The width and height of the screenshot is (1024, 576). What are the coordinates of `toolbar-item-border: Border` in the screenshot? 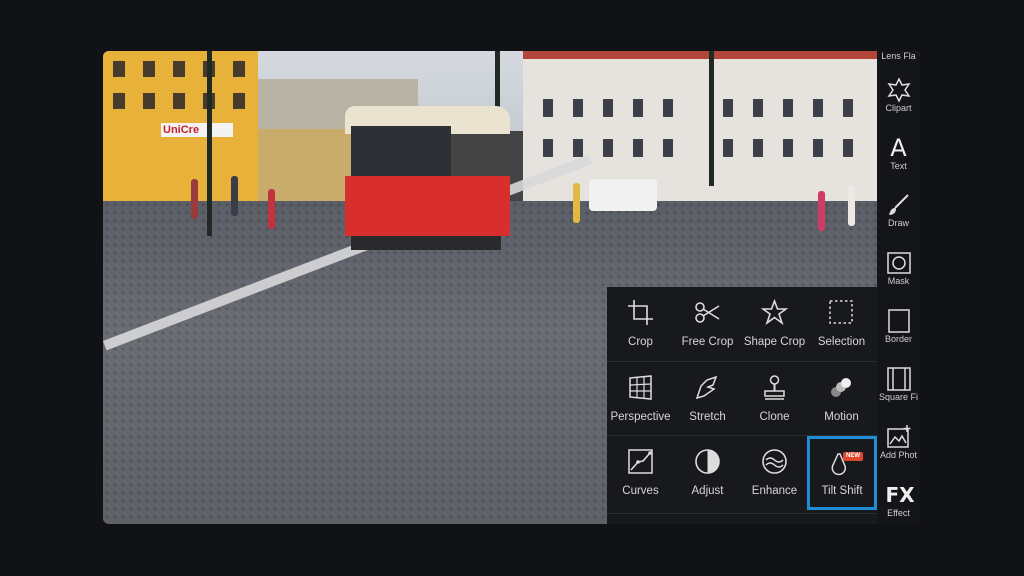 It's located at (898, 326).